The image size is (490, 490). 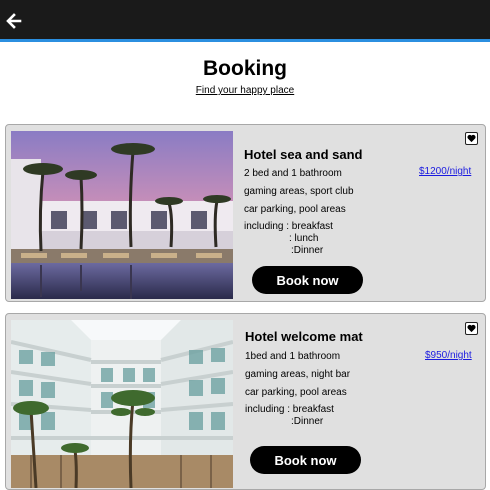 I want to click on hotel-name: Hotel sea and sand, so click(x=303, y=154).